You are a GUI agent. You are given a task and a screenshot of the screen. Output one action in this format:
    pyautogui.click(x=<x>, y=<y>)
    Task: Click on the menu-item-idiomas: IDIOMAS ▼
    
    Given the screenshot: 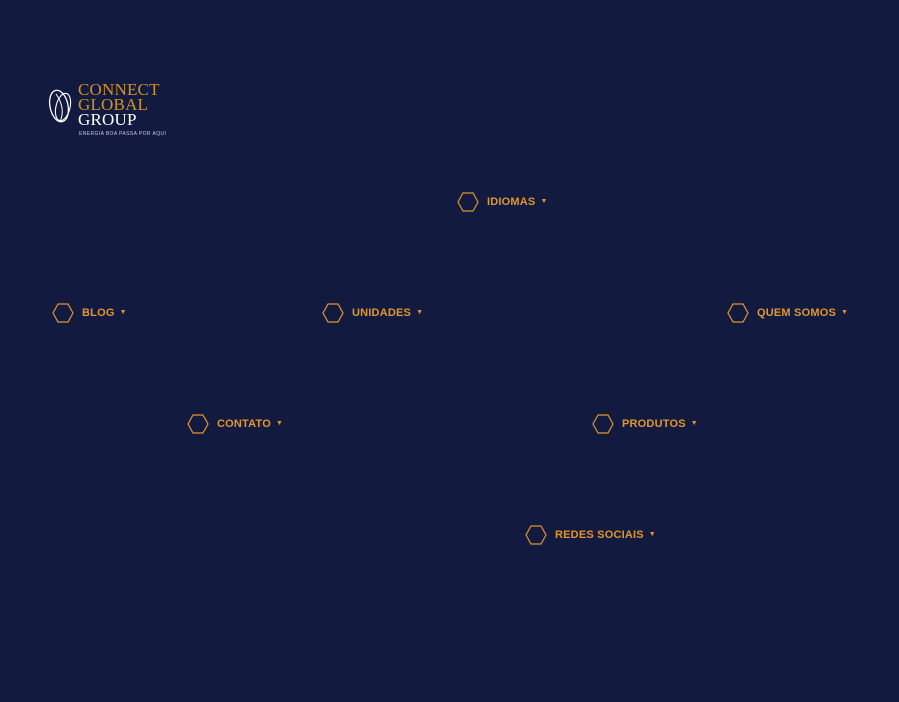 What is the action you would take?
    pyautogui.click(x=502, y=202)
    